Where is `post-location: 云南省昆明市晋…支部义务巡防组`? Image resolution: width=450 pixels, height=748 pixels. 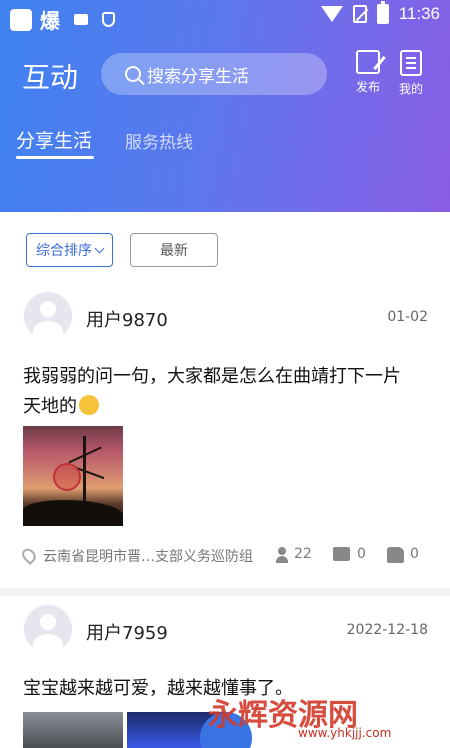 post-location: 云南省昆明市晋…支部义务巡防组 is located at coordinates (148, 556).